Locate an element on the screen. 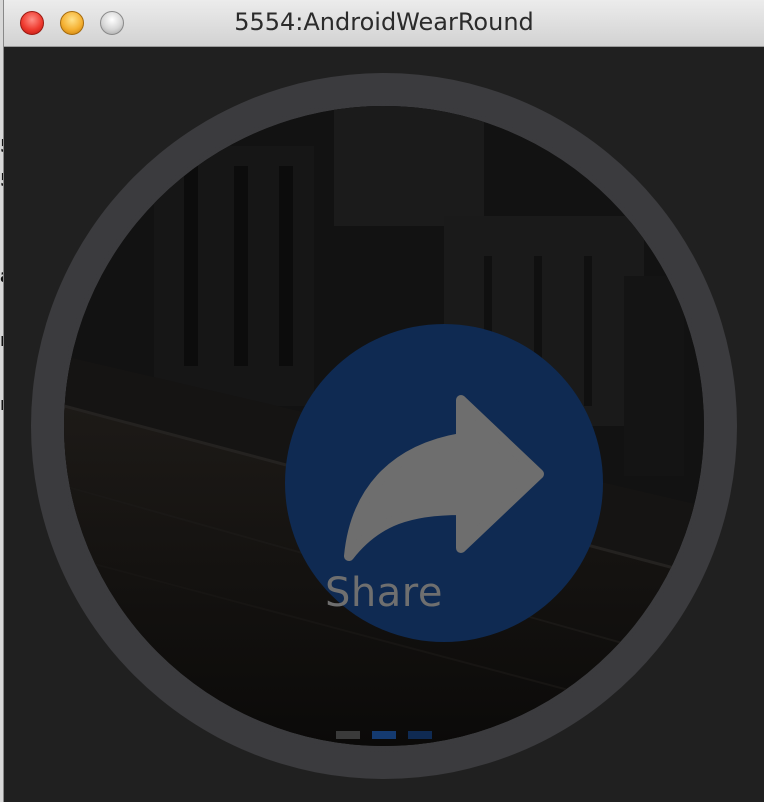 Image resolution: width=764 pixels, height=802 pixels. pager-indicator-page-2-active is located at coordinates (384, 735).